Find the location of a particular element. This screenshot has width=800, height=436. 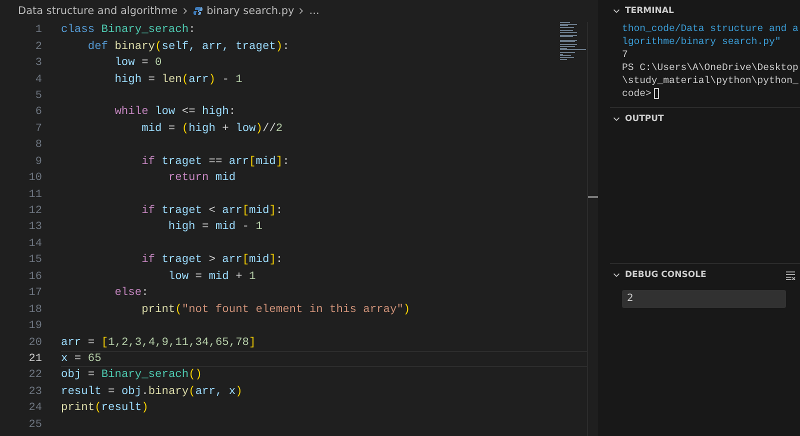

code-line: arr = [1,2,3,4,9,11,34,65,78] is located at coordinates (158, 342).